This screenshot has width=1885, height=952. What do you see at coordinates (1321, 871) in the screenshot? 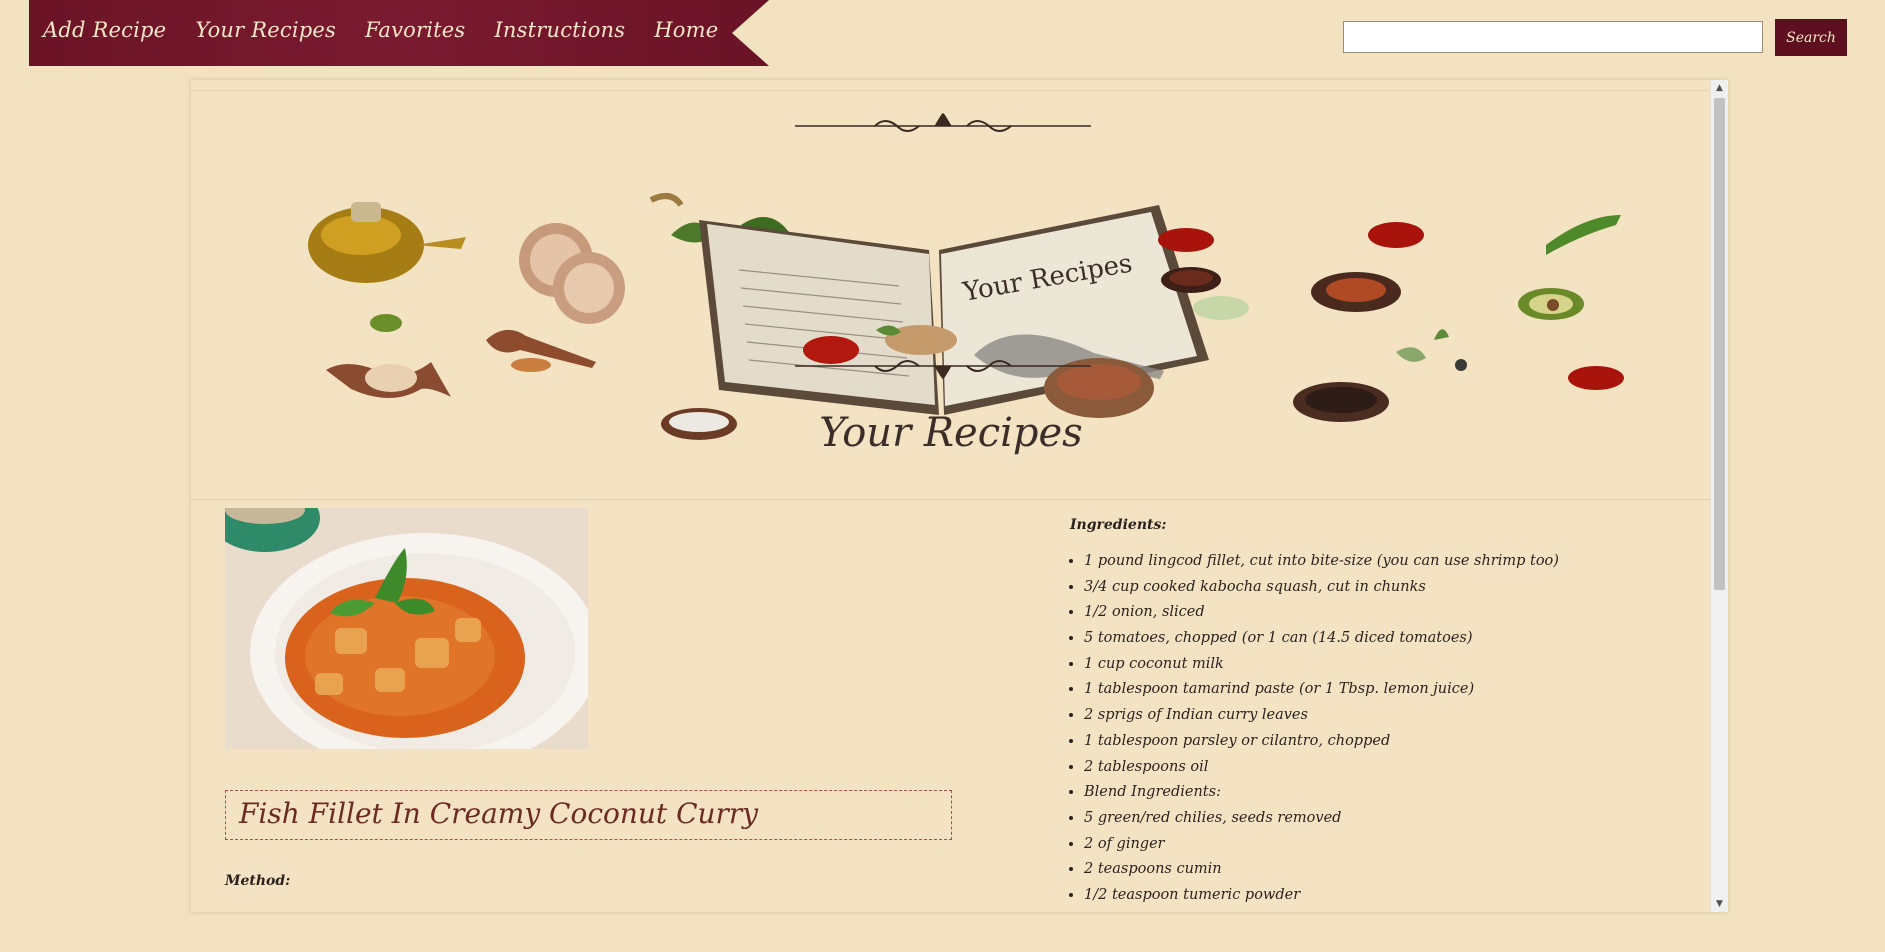
I see `ingredient-item: 2 teaspoons cumin` at bounding box center [1321, 871].